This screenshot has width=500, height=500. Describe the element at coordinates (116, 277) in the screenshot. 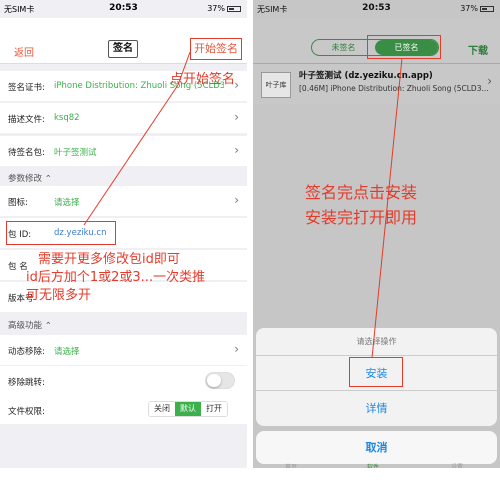

I see `multi-open-annotation-2: id后方加个1或2或3...一次类推` at that location.